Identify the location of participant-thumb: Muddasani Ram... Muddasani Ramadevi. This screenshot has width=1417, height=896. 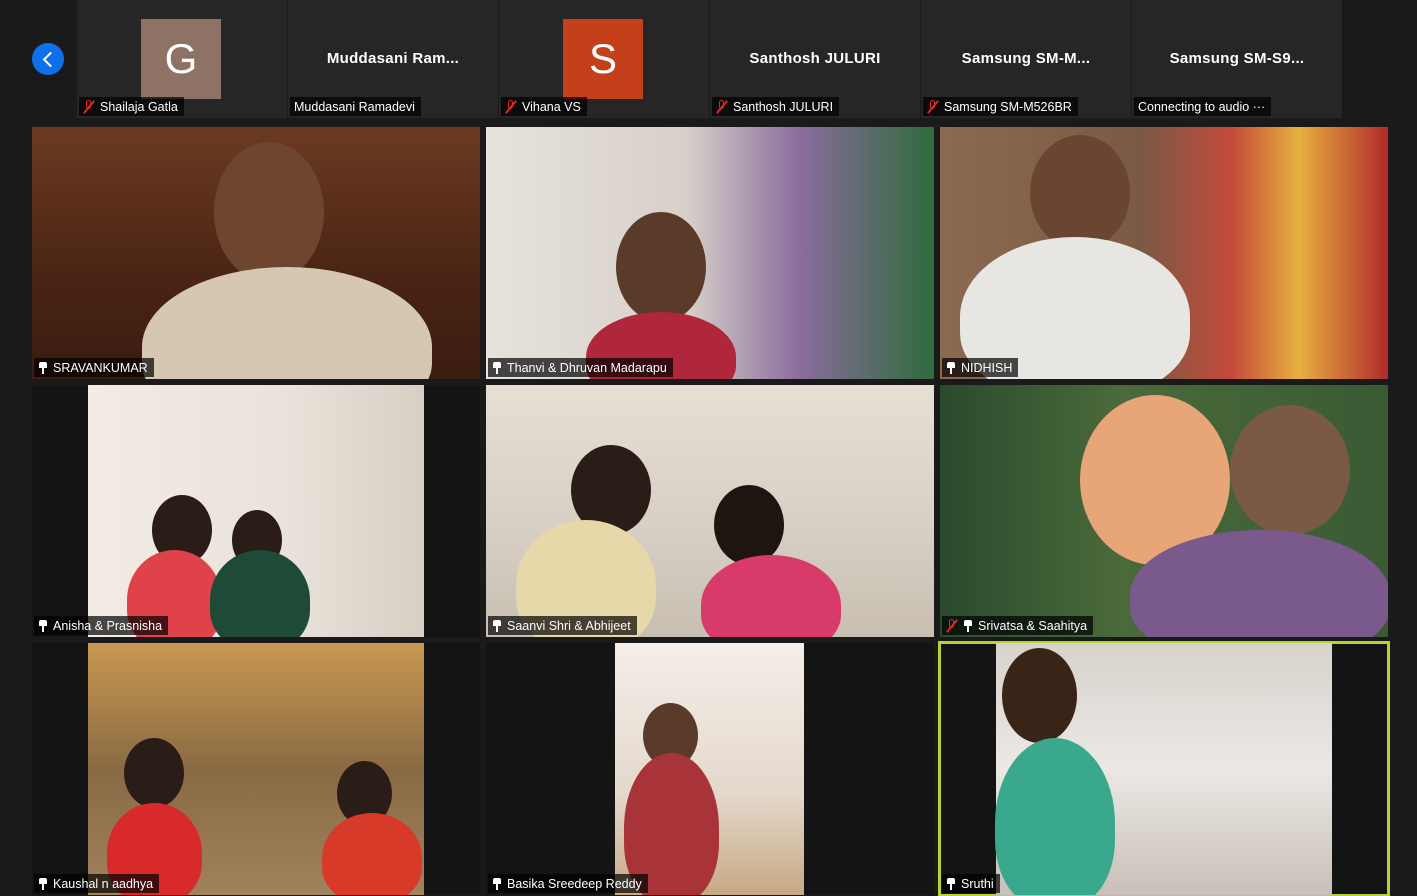
(393, 59).